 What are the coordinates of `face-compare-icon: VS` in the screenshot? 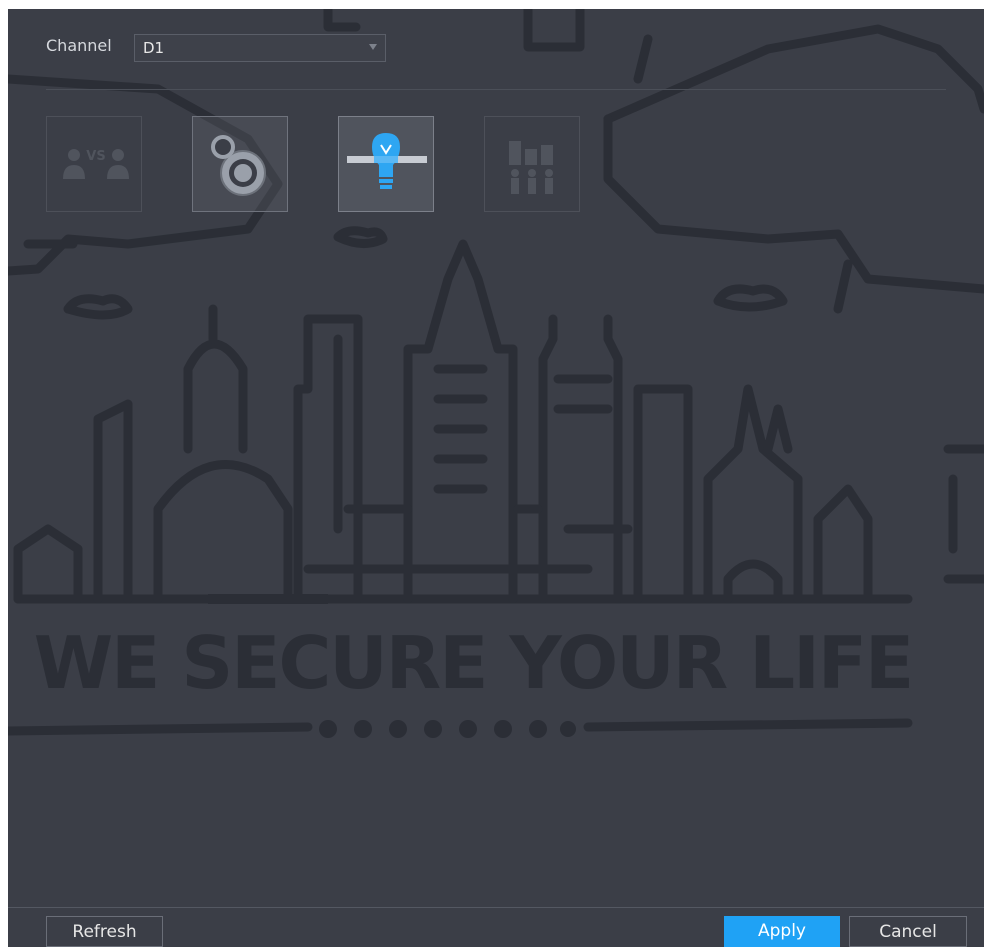 It's located at (96, 164).